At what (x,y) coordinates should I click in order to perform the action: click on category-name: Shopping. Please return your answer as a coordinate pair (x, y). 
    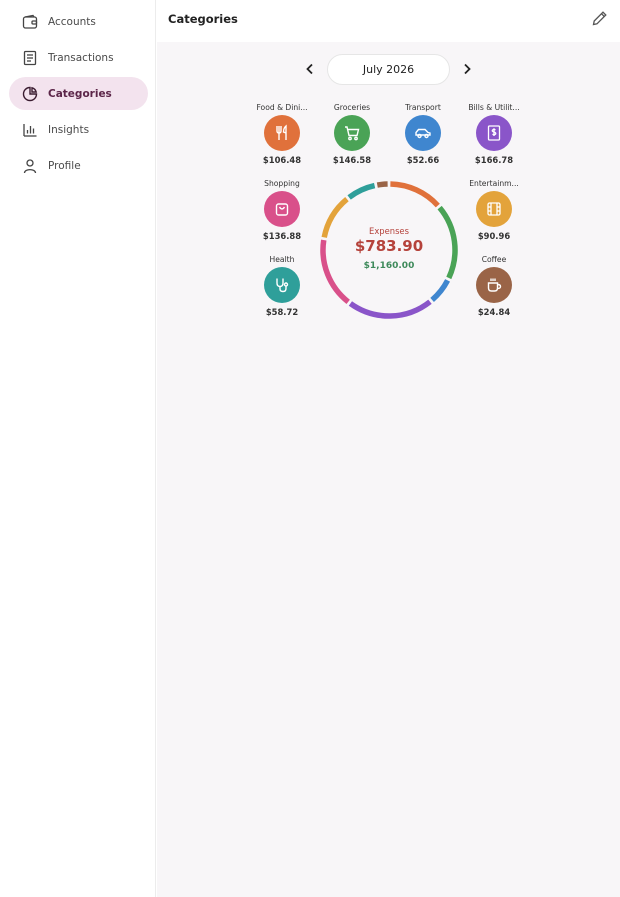
    Looking at the image, I should click on (282, 183).